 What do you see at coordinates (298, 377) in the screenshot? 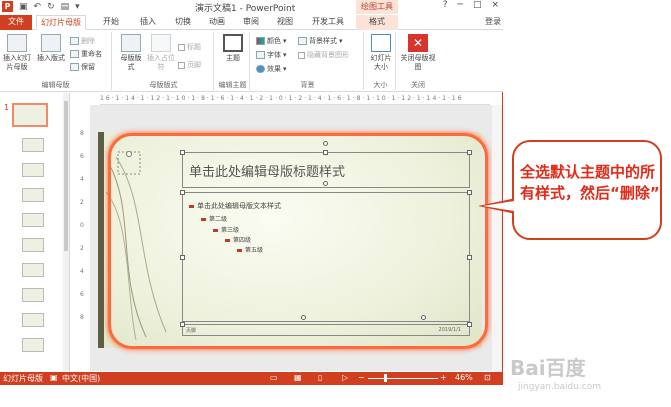
I see `slide-sorter-icon: ▦` at bounding box center [298, 377].